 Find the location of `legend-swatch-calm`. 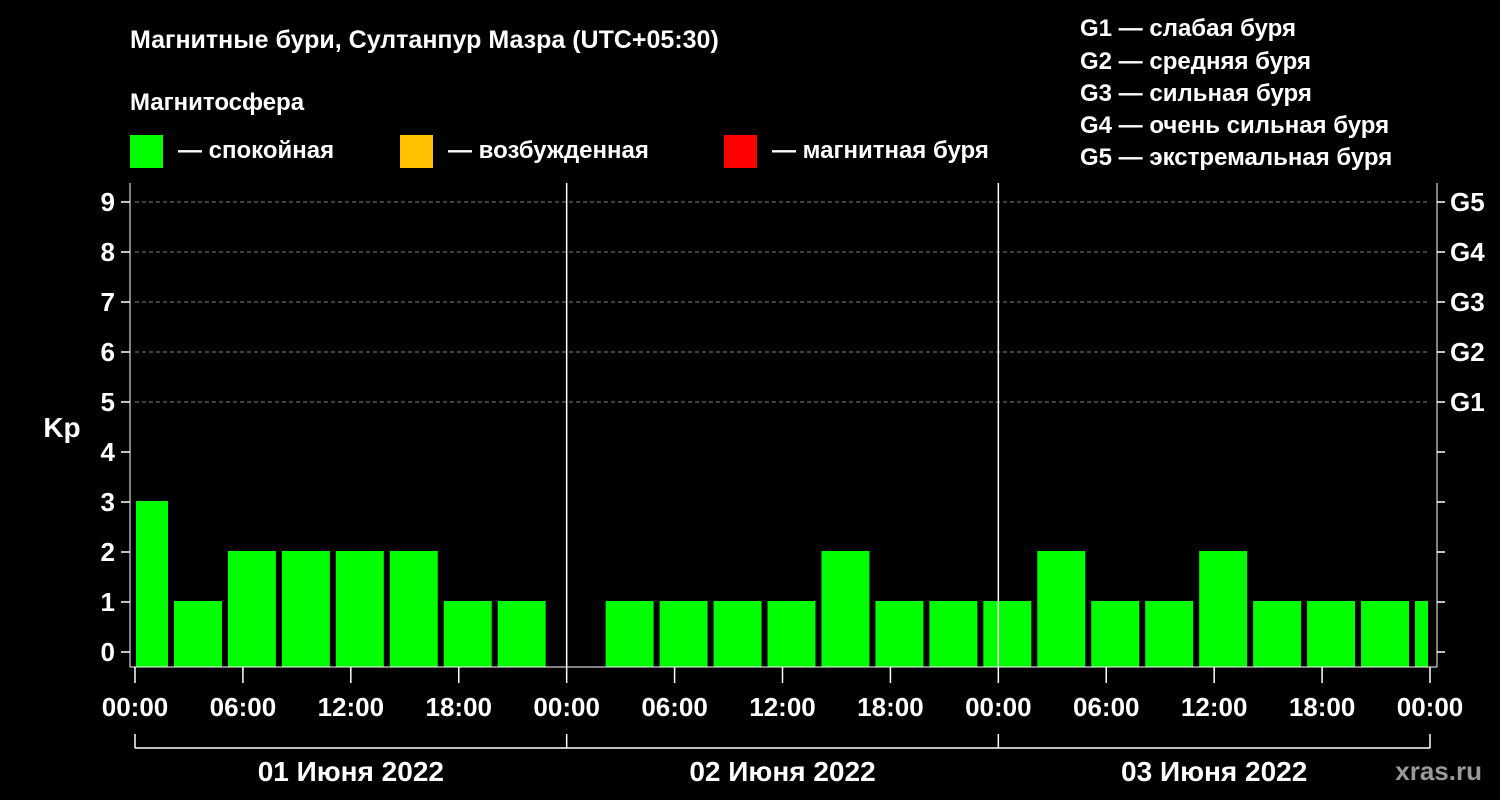

legend-swatch-calm is located at coordinates (146, 151).